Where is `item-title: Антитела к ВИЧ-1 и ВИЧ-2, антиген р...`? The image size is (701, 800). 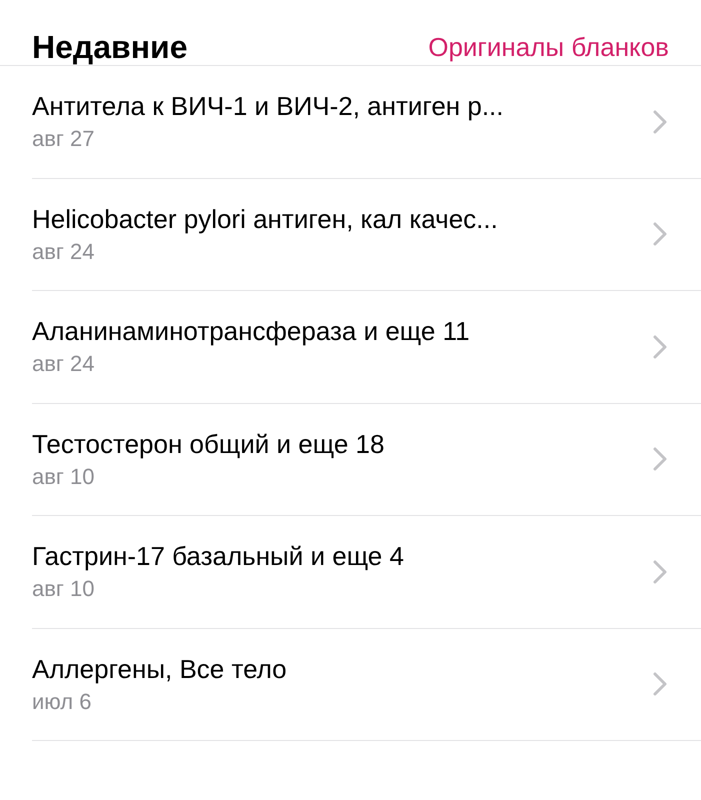
item-title: Антитела к ВИЧ-1 и ВИЧ-2, антиген р... is located at coordinates (268, 106).